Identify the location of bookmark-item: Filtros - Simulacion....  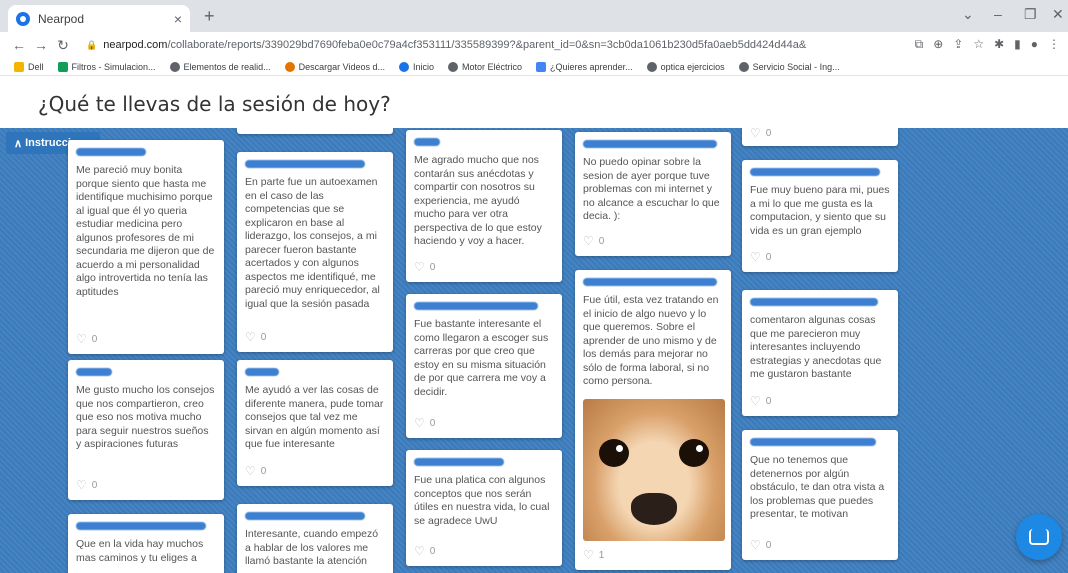
(106, 66).